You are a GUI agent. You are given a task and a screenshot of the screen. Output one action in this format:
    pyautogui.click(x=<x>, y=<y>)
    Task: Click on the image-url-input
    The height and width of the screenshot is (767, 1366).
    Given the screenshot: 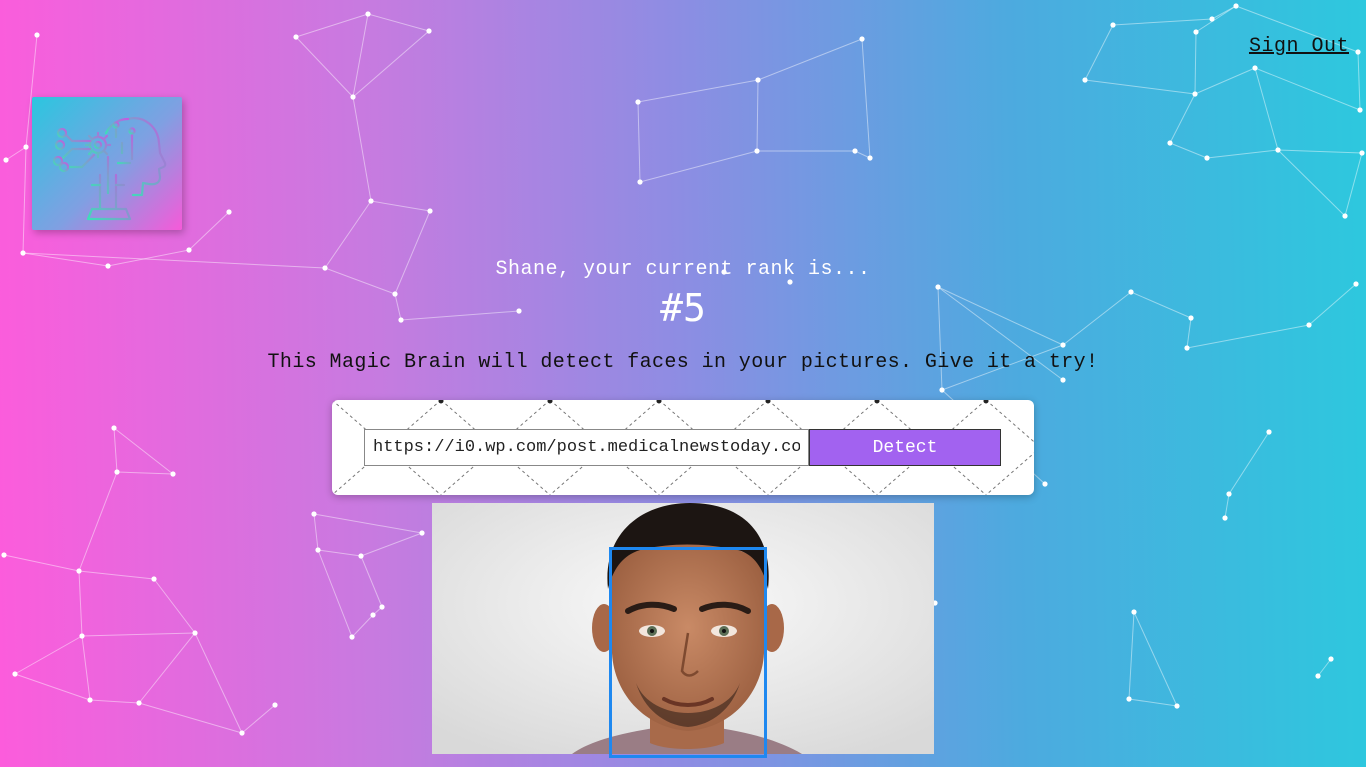 What is the action you would take?
    pyautogui.click(x=586, y=447)
    